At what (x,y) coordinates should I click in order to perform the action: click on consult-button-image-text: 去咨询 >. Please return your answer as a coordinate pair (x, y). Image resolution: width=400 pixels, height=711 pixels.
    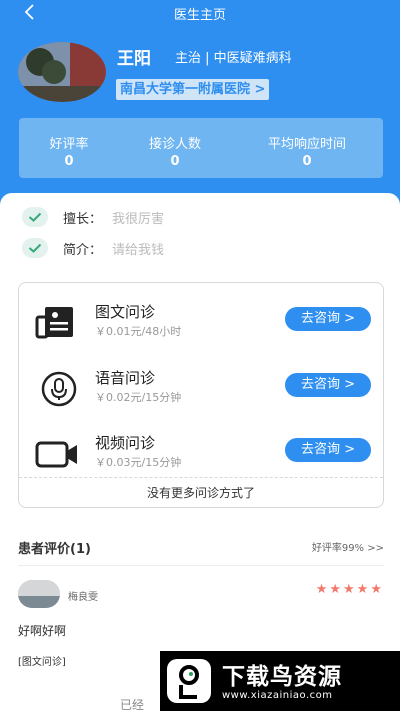
    Looking at the image, I should click on (328, 319).